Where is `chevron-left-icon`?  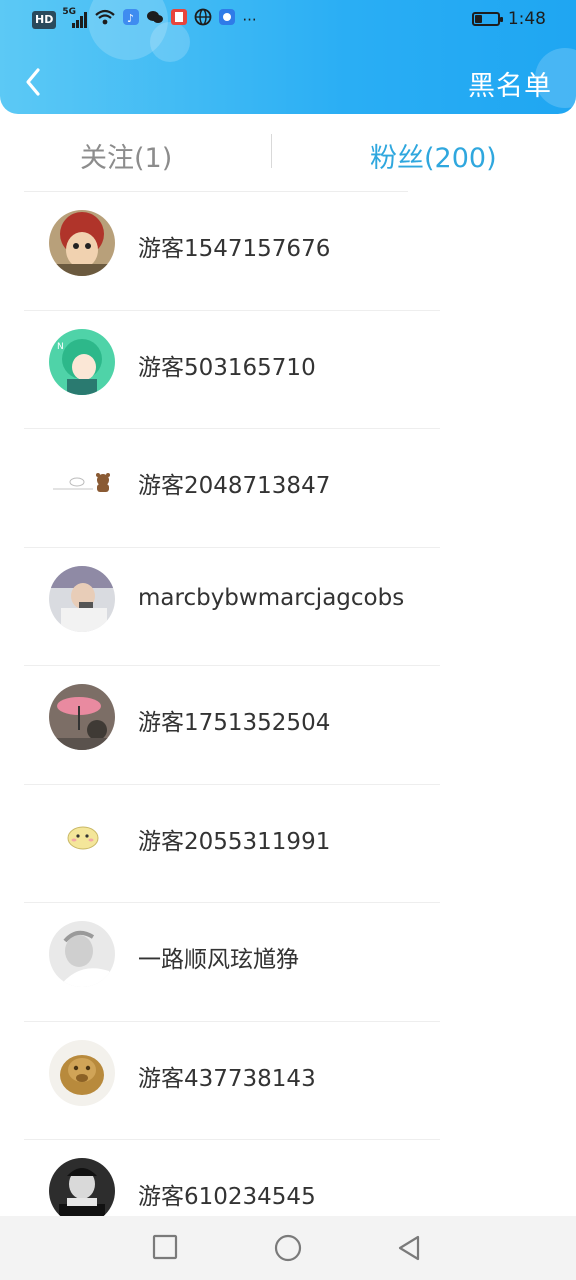
chevron-left-icon is located at coordinates (33, 82).